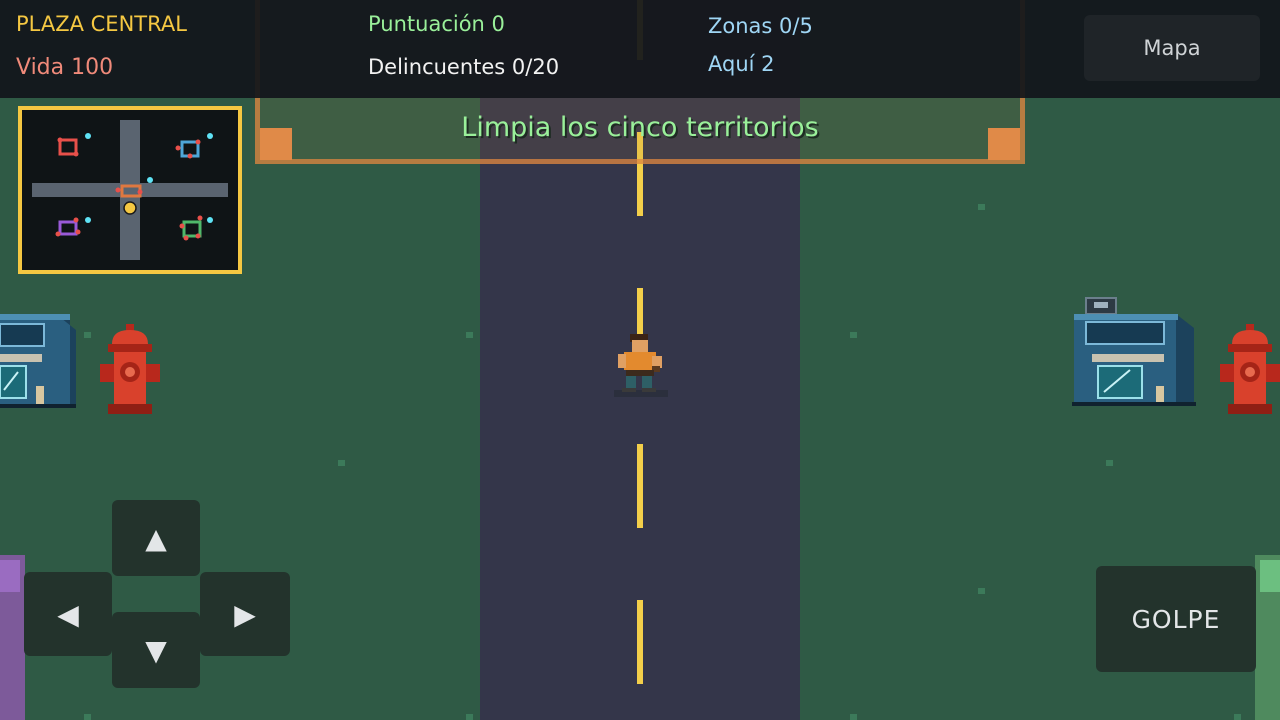 This screenshot has height=720, width=1280. Describe the element at coordinates (640, 127) in the screenshot. I see `objective-text: Limpia los cinco territorios` at that location.